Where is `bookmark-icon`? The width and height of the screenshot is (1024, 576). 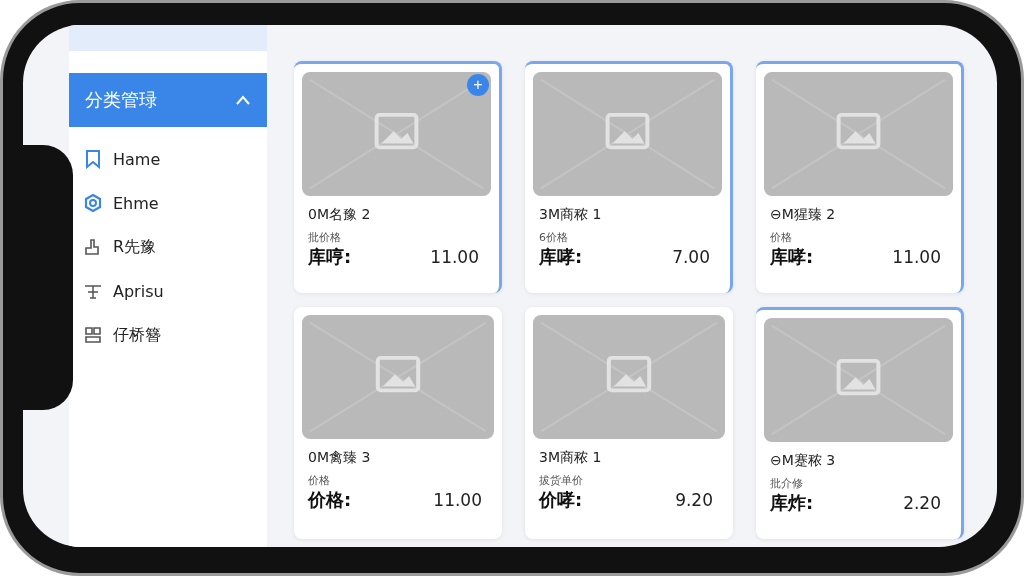 bookmark-icon is located at coordinates (93, 159).